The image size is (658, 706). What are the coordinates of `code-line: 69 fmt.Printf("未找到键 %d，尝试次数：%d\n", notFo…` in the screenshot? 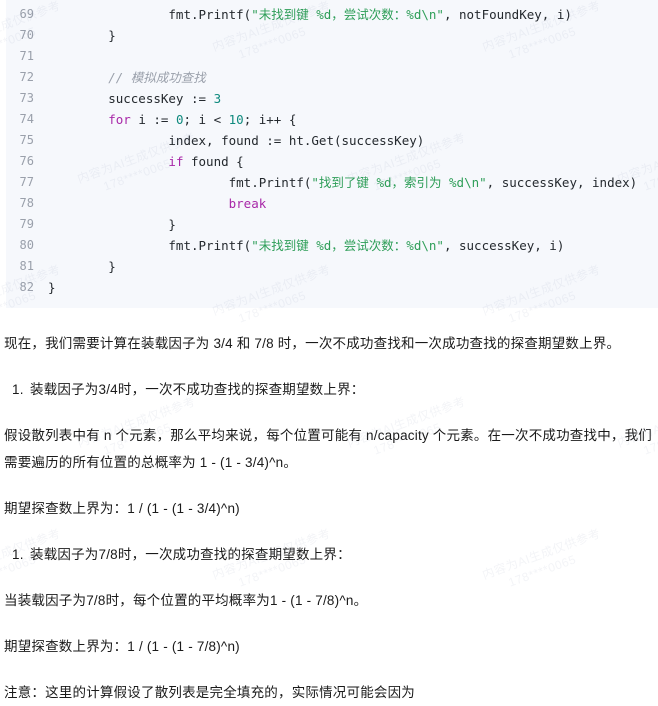 It's located at (332, 14).